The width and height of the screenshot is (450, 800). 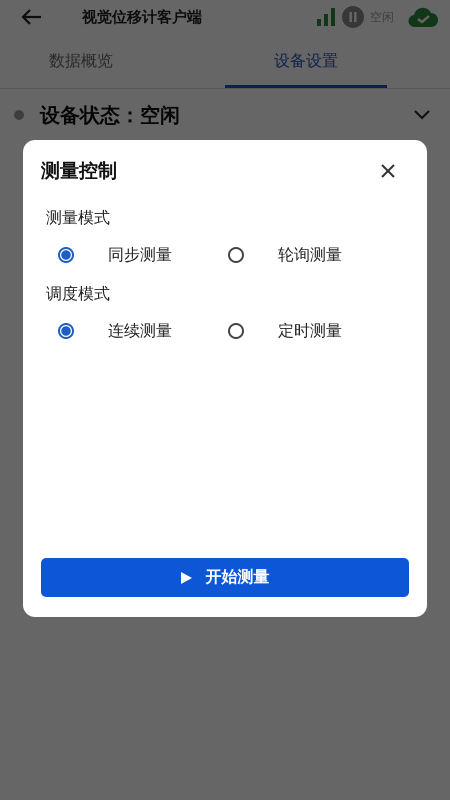 I want to click on play-icon, so click(x=186, y=578).